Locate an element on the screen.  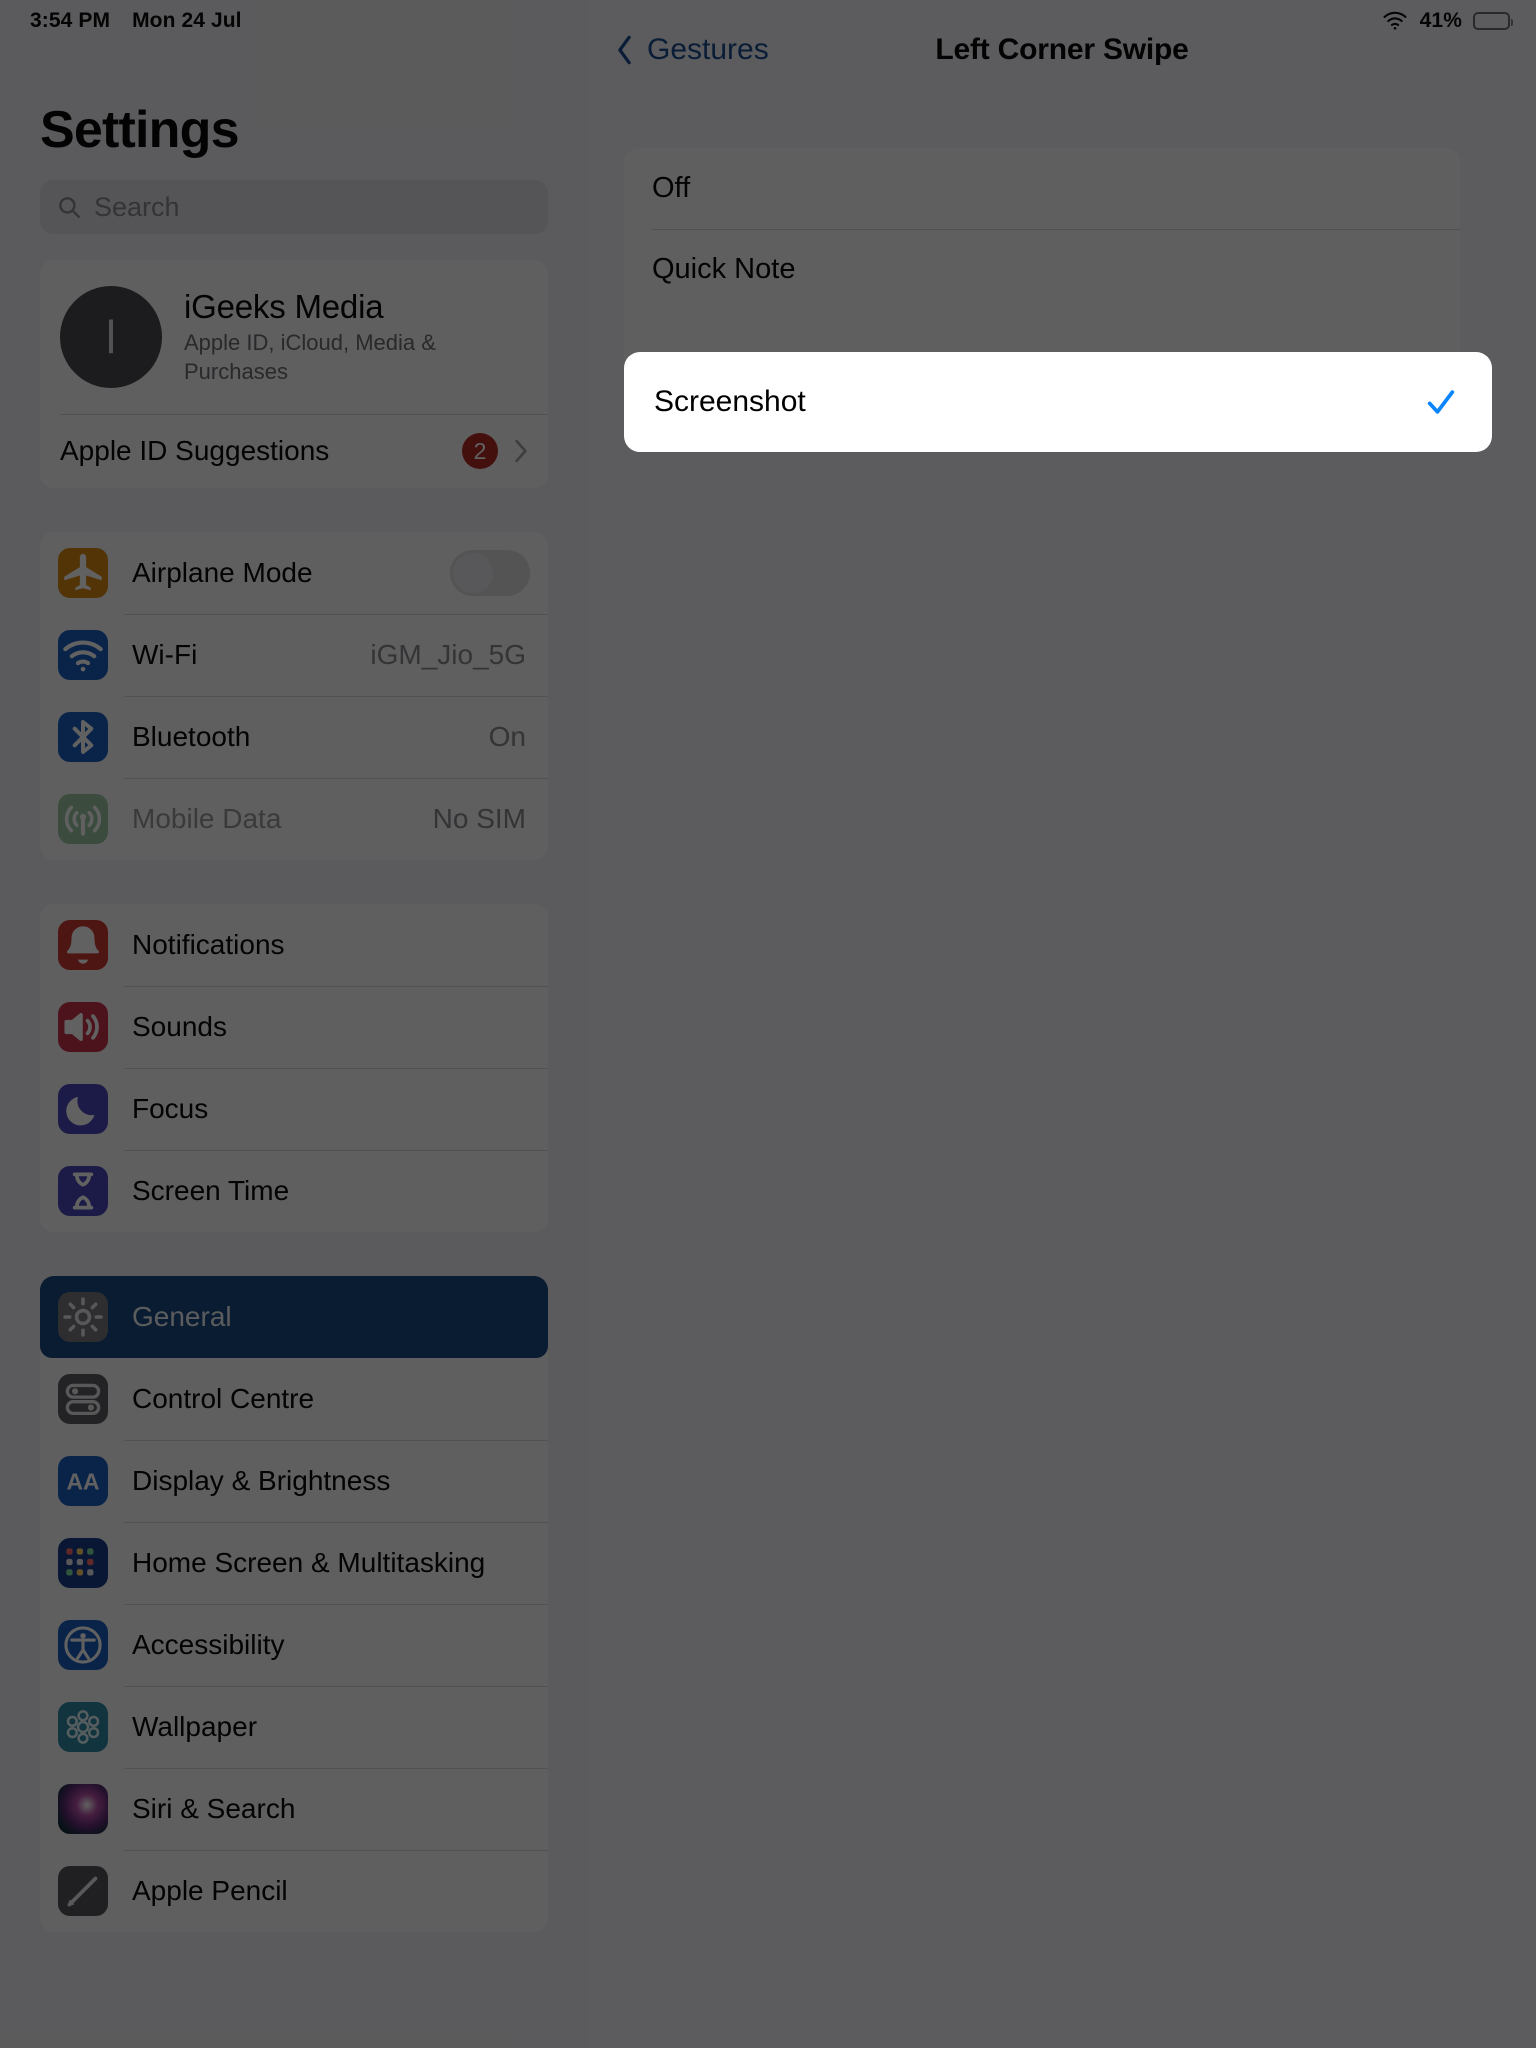
search-input: Search is located at coordinates (294, 207).